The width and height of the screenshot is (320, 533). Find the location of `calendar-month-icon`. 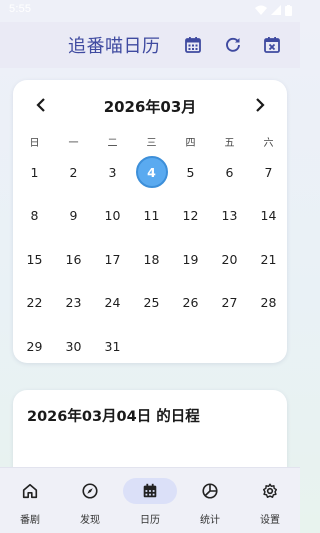

calendar-month-icon is located at coordinates (193, 45).